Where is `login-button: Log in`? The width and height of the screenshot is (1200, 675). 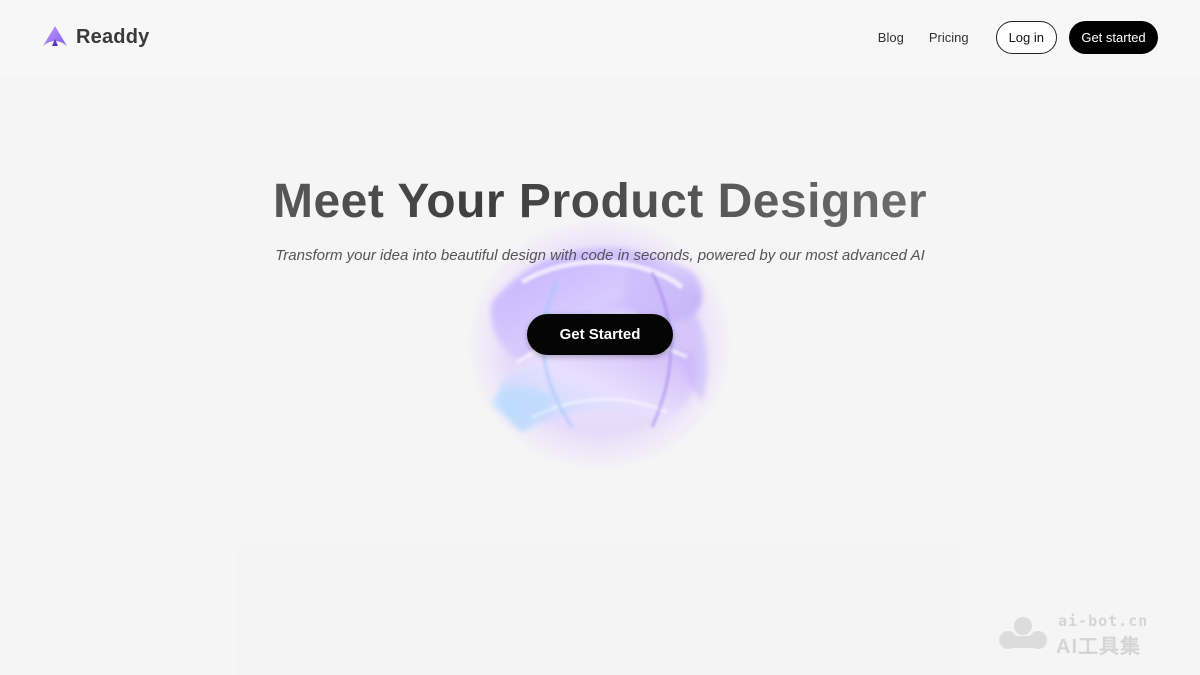
login-button: Log in is located at coordinates (1026, 37).